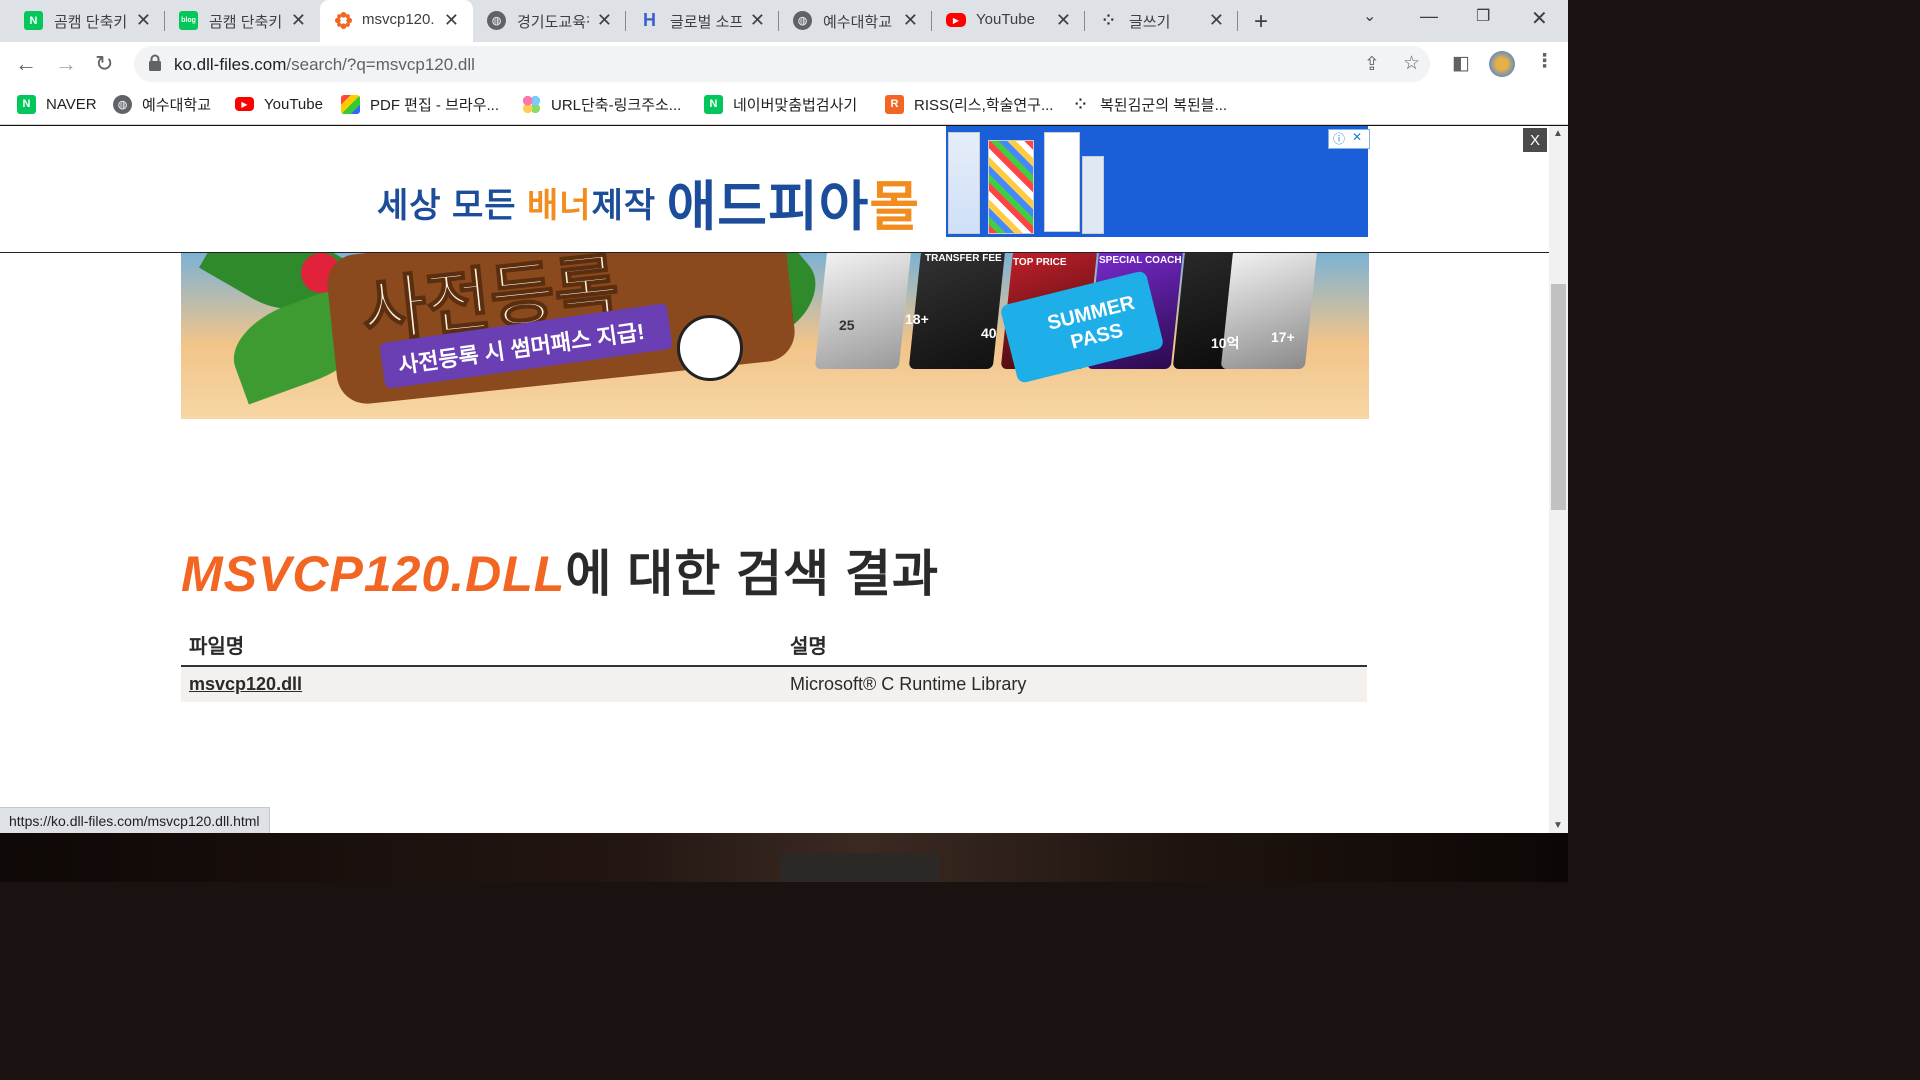  I want to click on tab-title: 글로벌 소프트, so click(706, 22).